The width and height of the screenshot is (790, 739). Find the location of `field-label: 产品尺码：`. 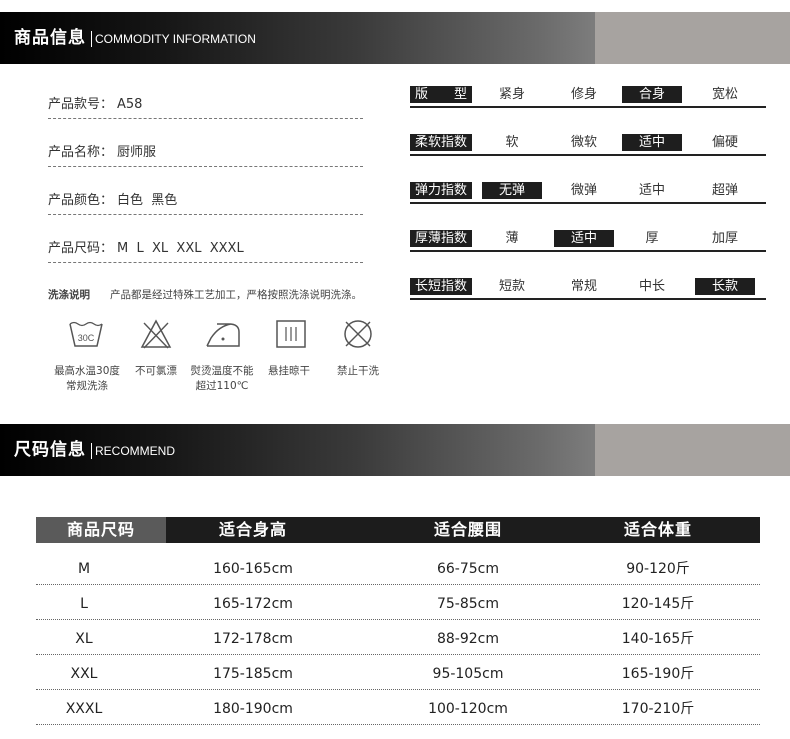

field-label: 产品尺码： is located at coordinates (81, 248).